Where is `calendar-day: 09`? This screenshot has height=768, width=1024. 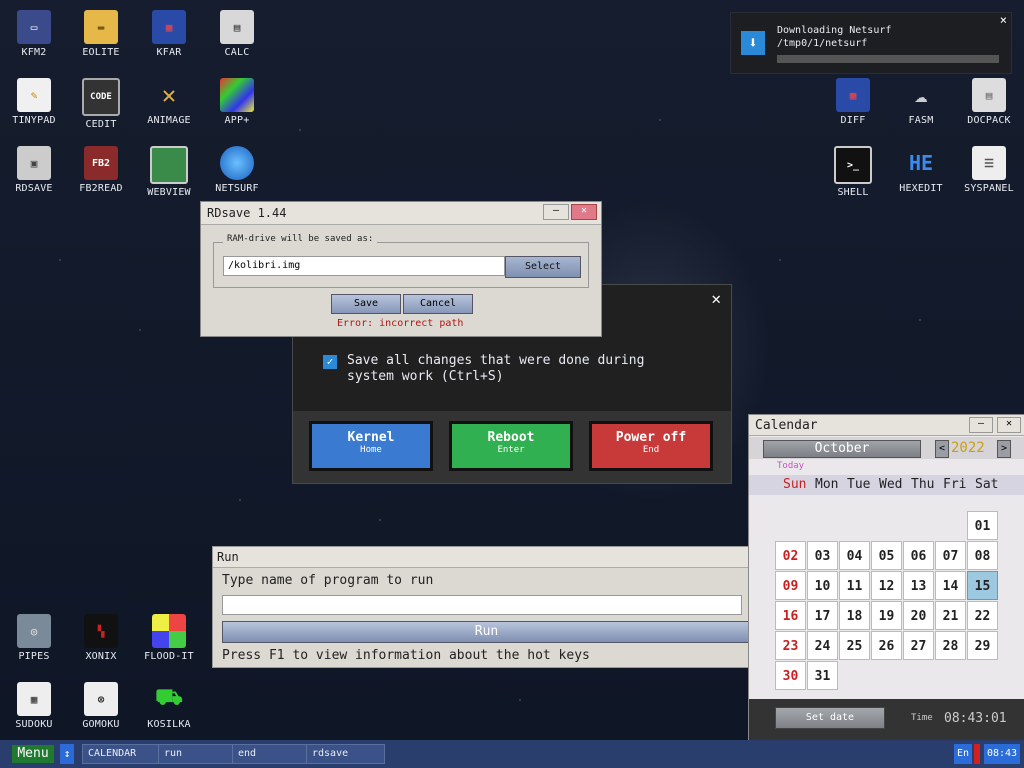
calendar-day: 09 is located at coordinates (790, 585).